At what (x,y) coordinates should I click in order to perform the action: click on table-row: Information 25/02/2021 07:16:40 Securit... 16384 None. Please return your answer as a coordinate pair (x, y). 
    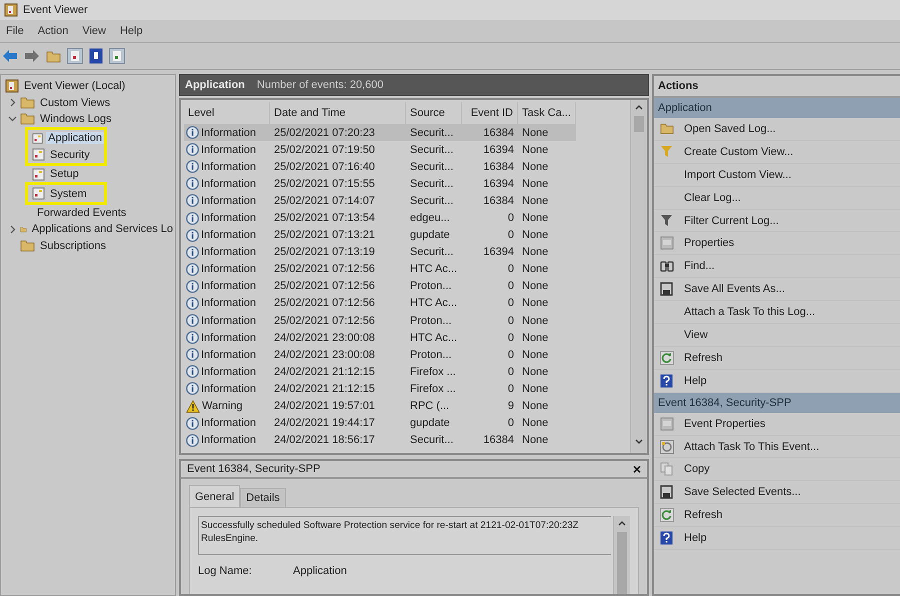
    Looking at the image, I should click on (407, 167).